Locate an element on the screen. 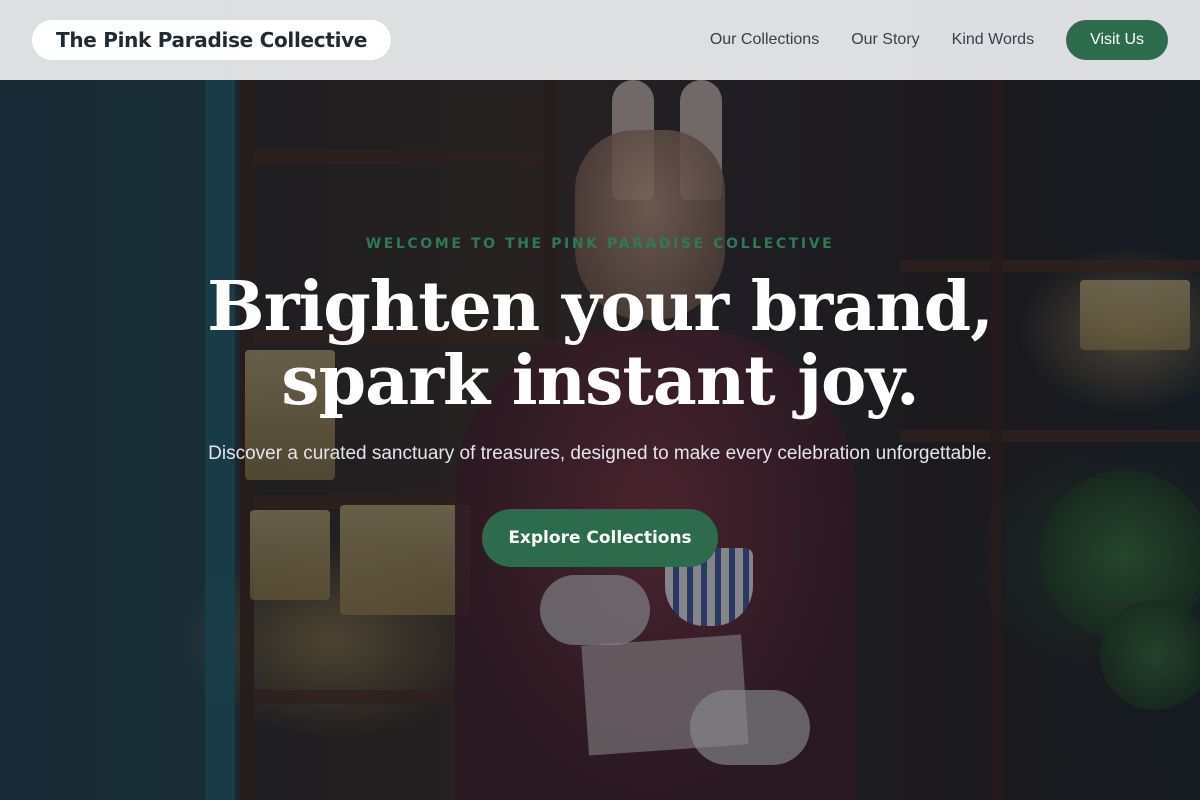  hero-headline-line-2: spark instant joy. is located at coordinates (600, 381).